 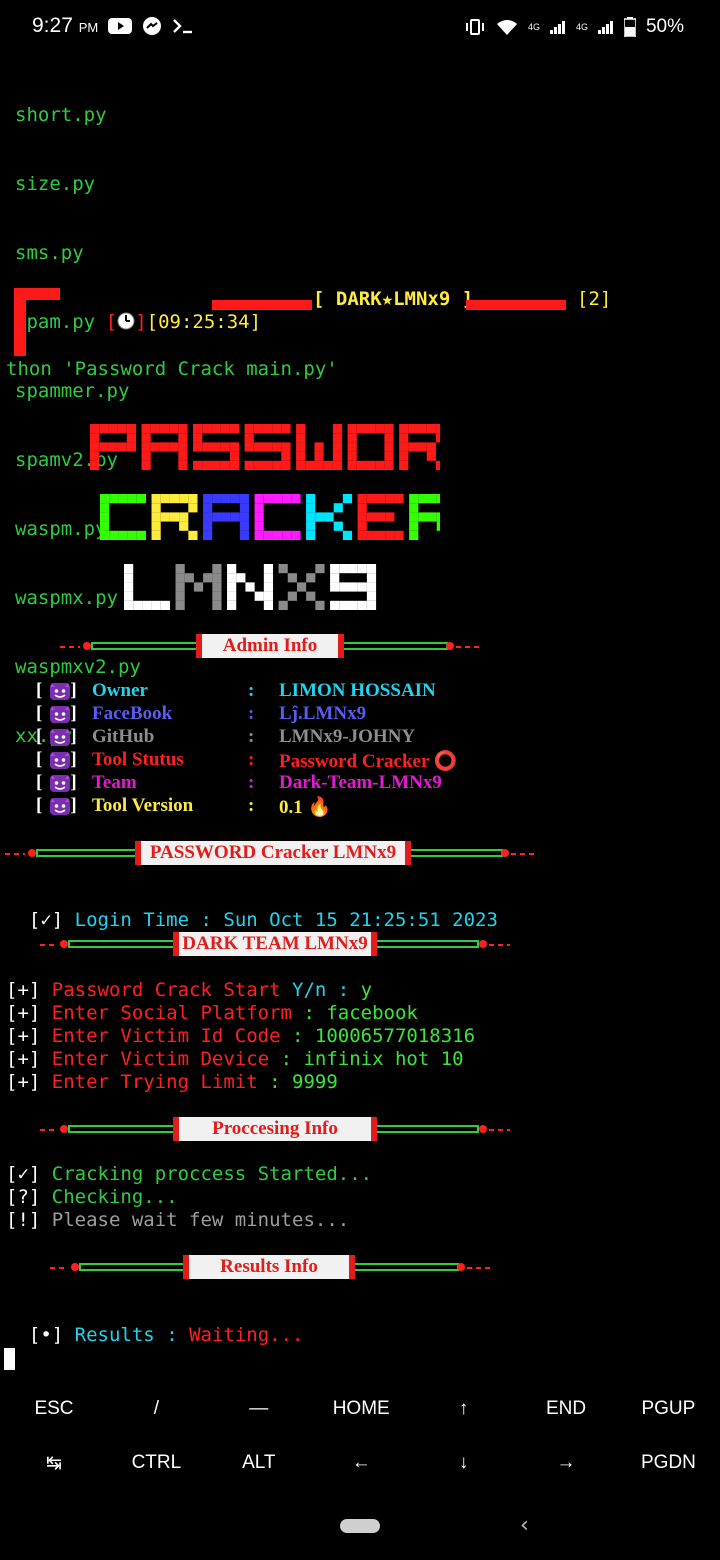 I want to click on extra-key: ↹, so click(x=54, y=1463).